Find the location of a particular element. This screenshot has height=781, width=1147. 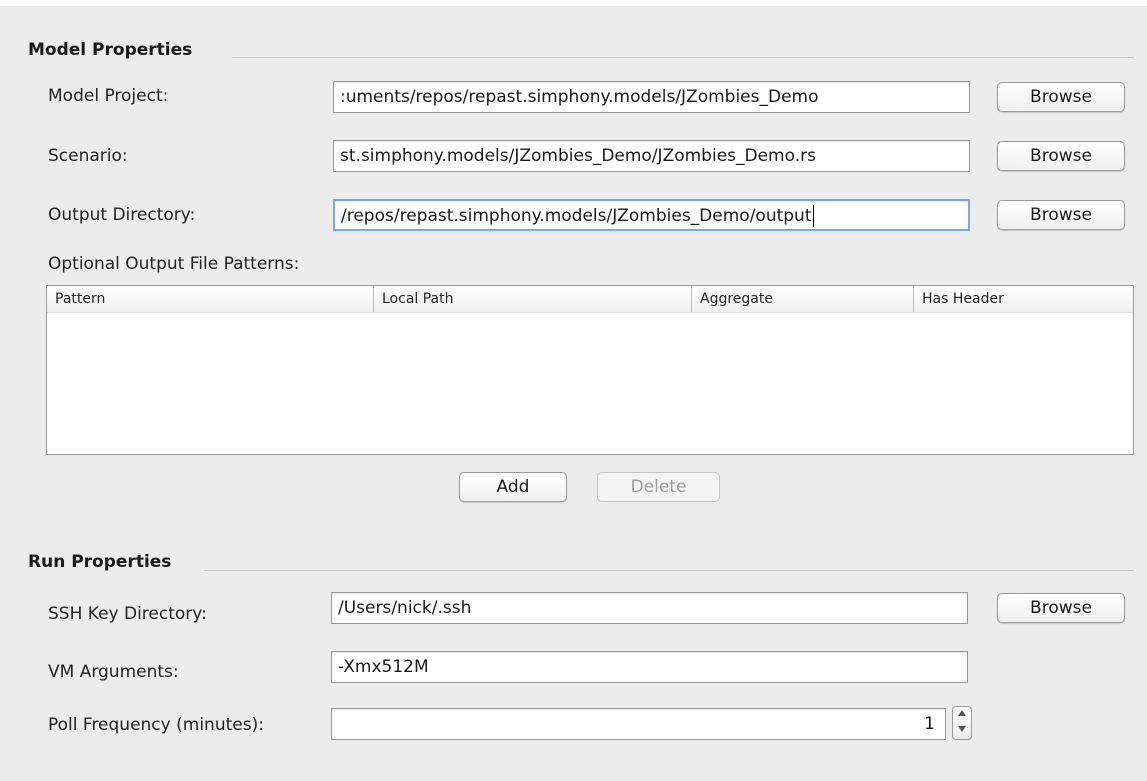

ssh-key-directory-label: SSH Key Directory: is located at coordinates (127, 614).